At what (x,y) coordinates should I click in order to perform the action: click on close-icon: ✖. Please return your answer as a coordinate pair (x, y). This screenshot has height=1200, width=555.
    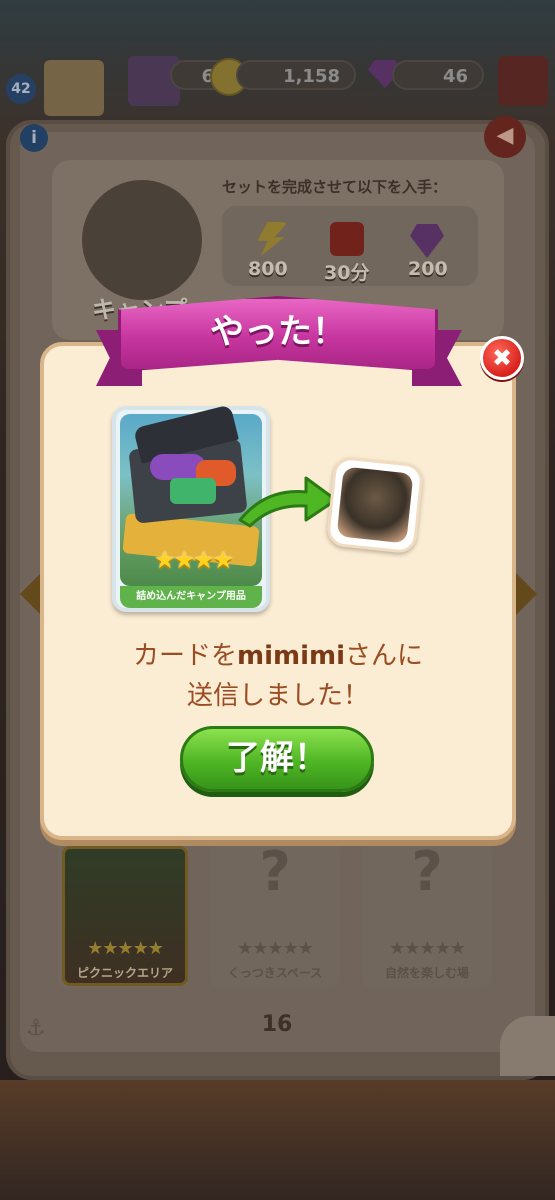
    Looking at the image, I should click on (502, 358).